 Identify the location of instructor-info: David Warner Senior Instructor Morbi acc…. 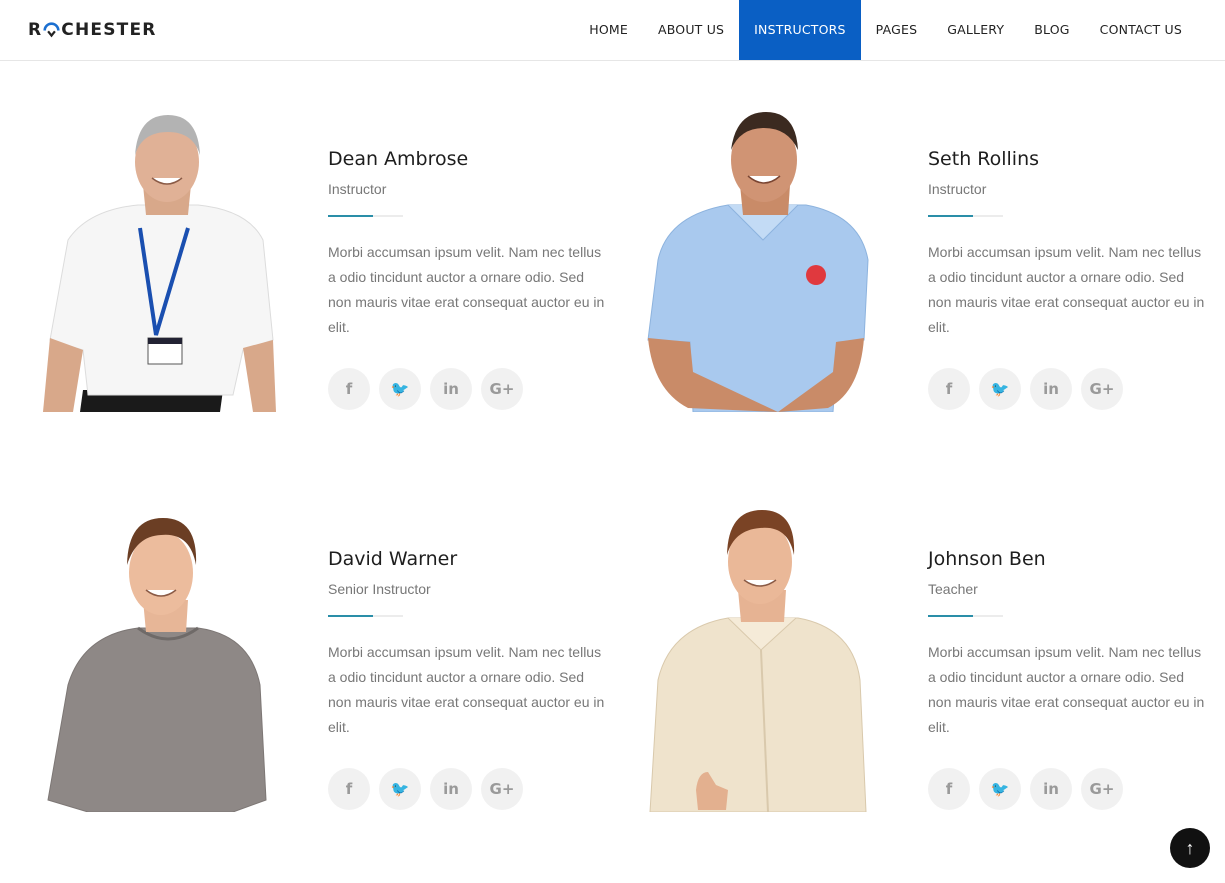
(468, 644).